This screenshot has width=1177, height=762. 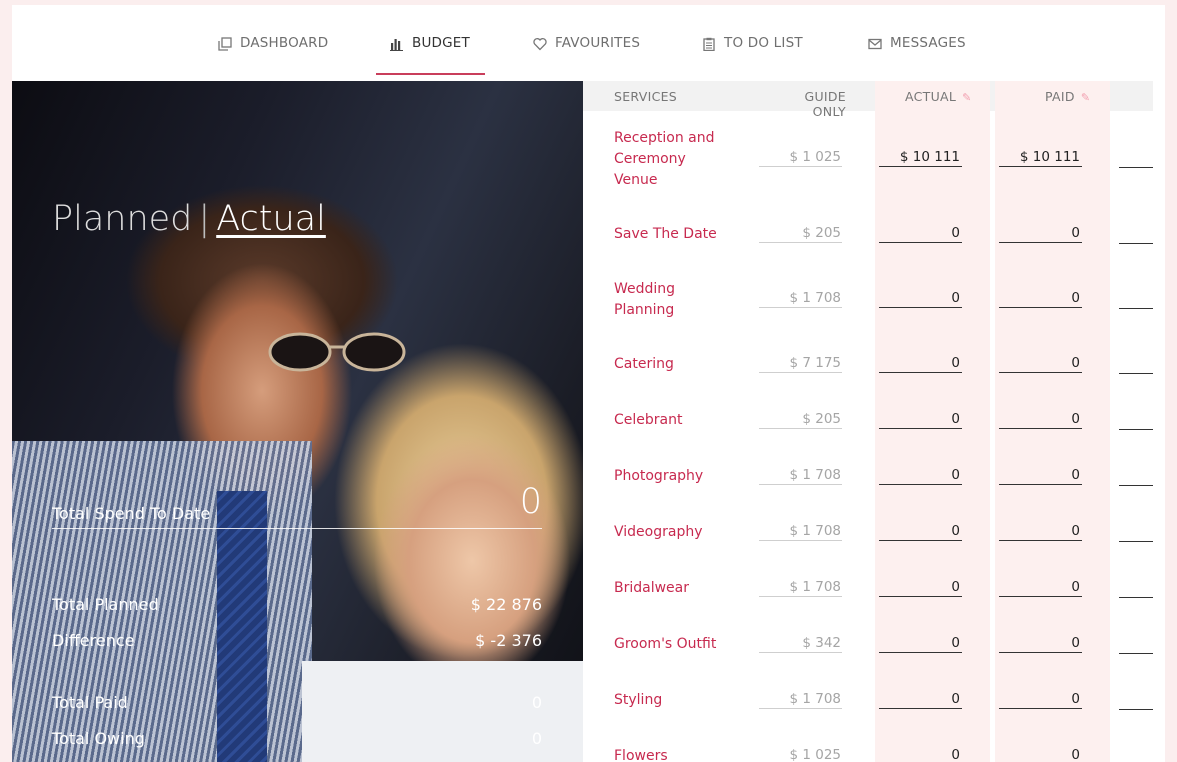 What do you see at coordinates (920, 158) in the screenshot?
I see `actual-input: $ 10 111` at bounding box center [920, 158].